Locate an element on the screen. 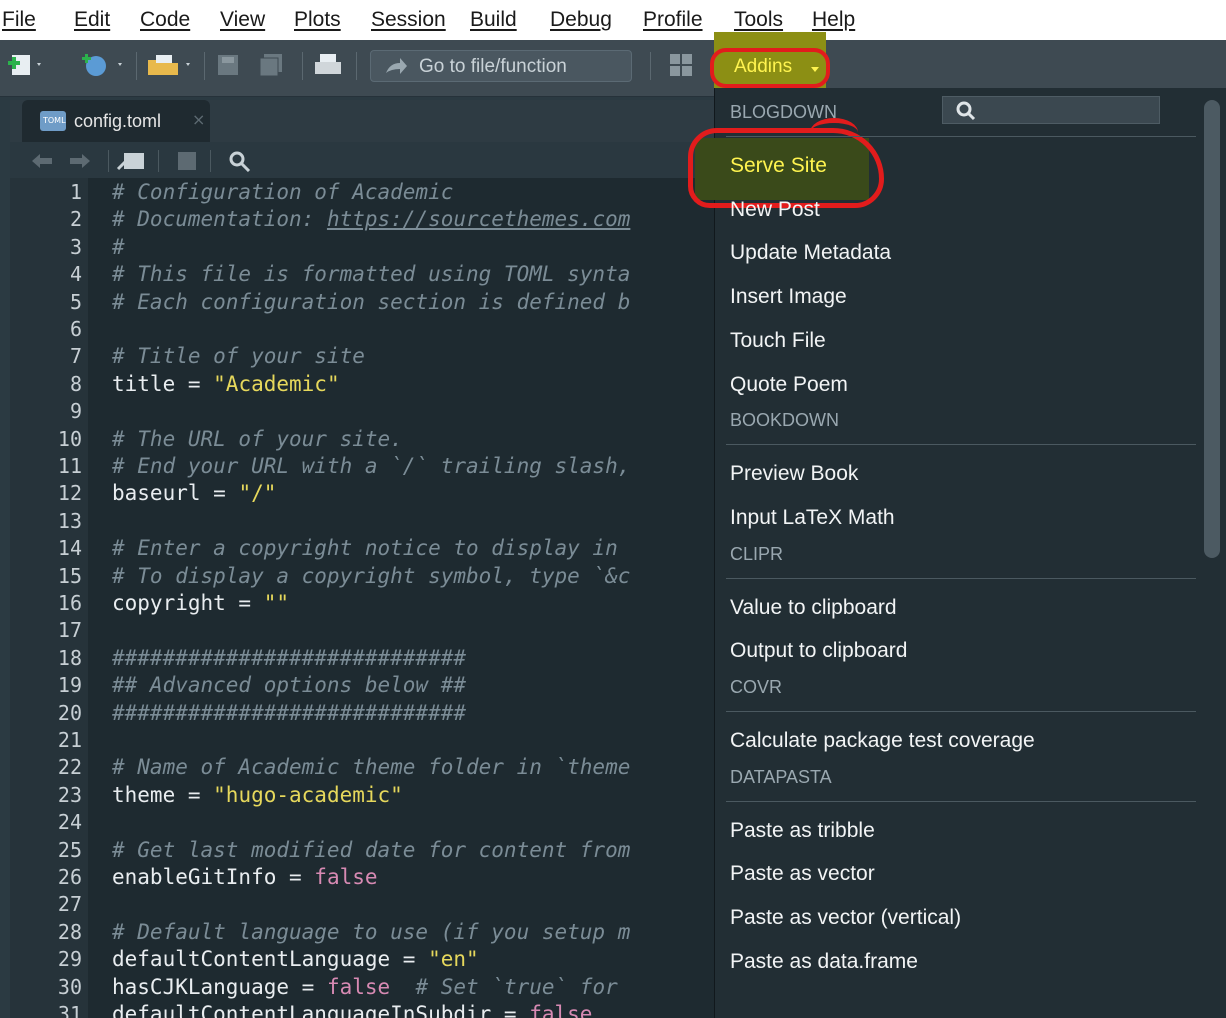 This screenshot has height=1018, width=1226. menu-view: View is located at coordinates (242, 20).